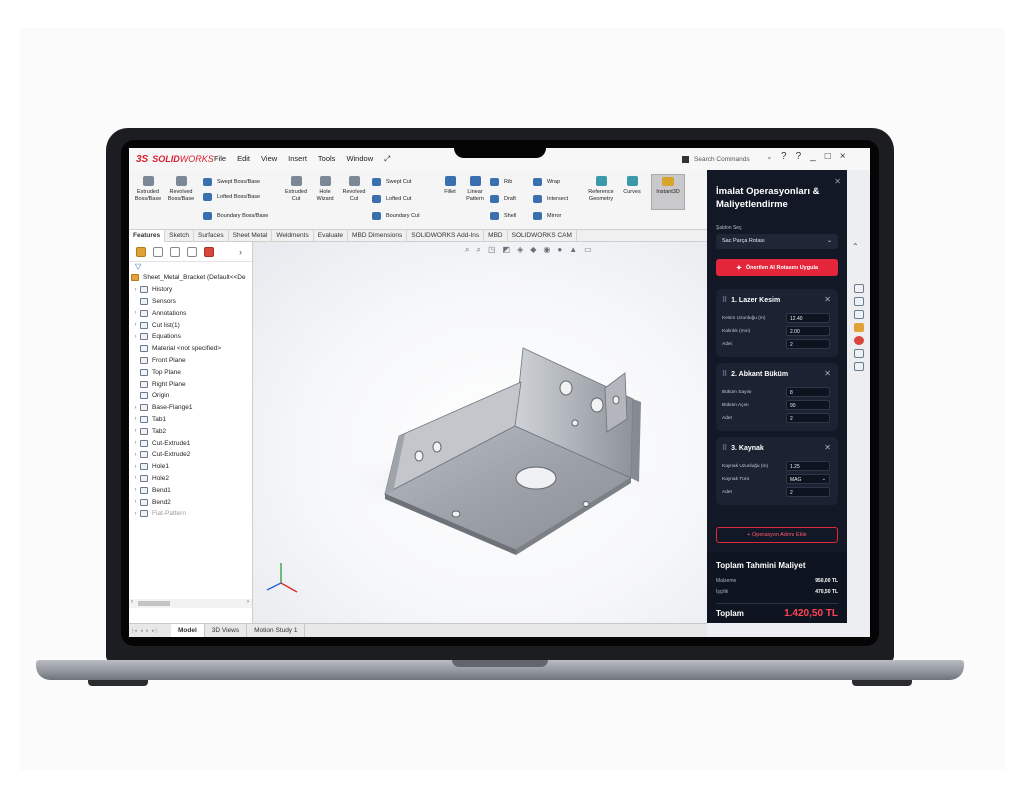  Describe the element at coordinates (859, 288) in the screenshot. I see `home-icon` at that location.